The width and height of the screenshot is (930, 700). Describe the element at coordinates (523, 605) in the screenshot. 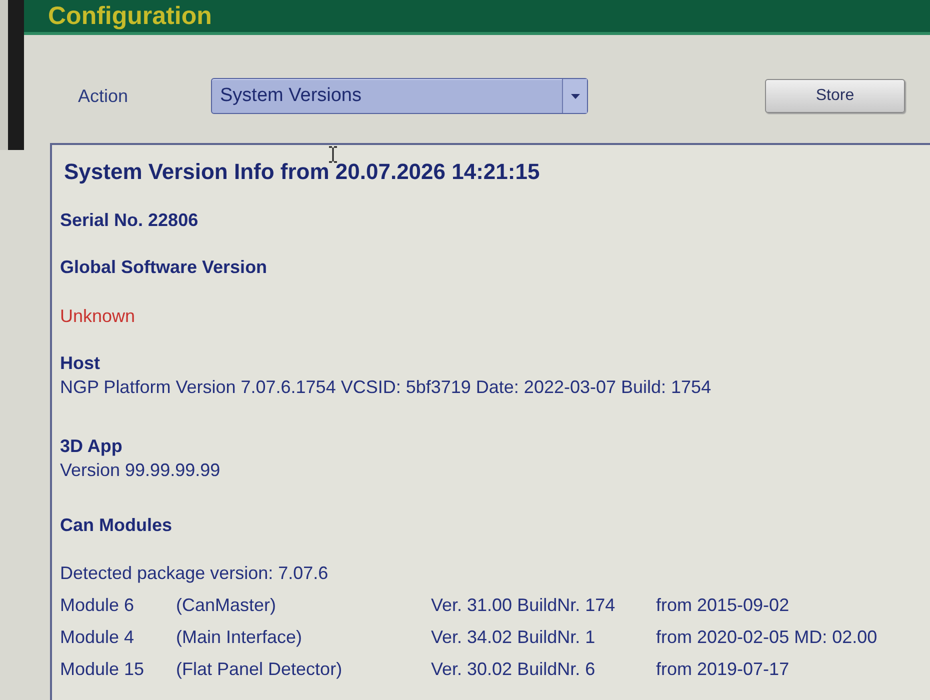

I see `module-version: Ver. 31.00 BuildNr. 174` at that location.